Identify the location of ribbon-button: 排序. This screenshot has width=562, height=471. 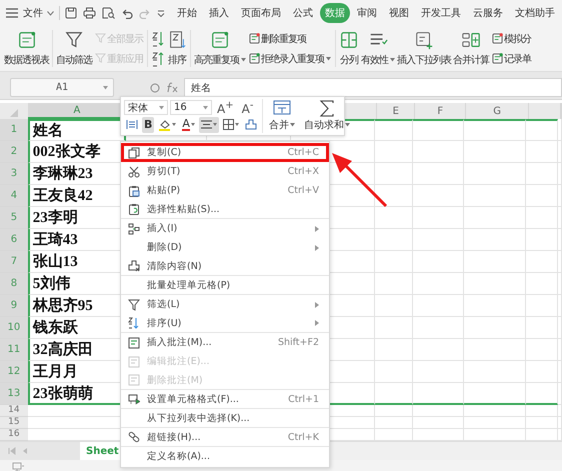
(177, 48).